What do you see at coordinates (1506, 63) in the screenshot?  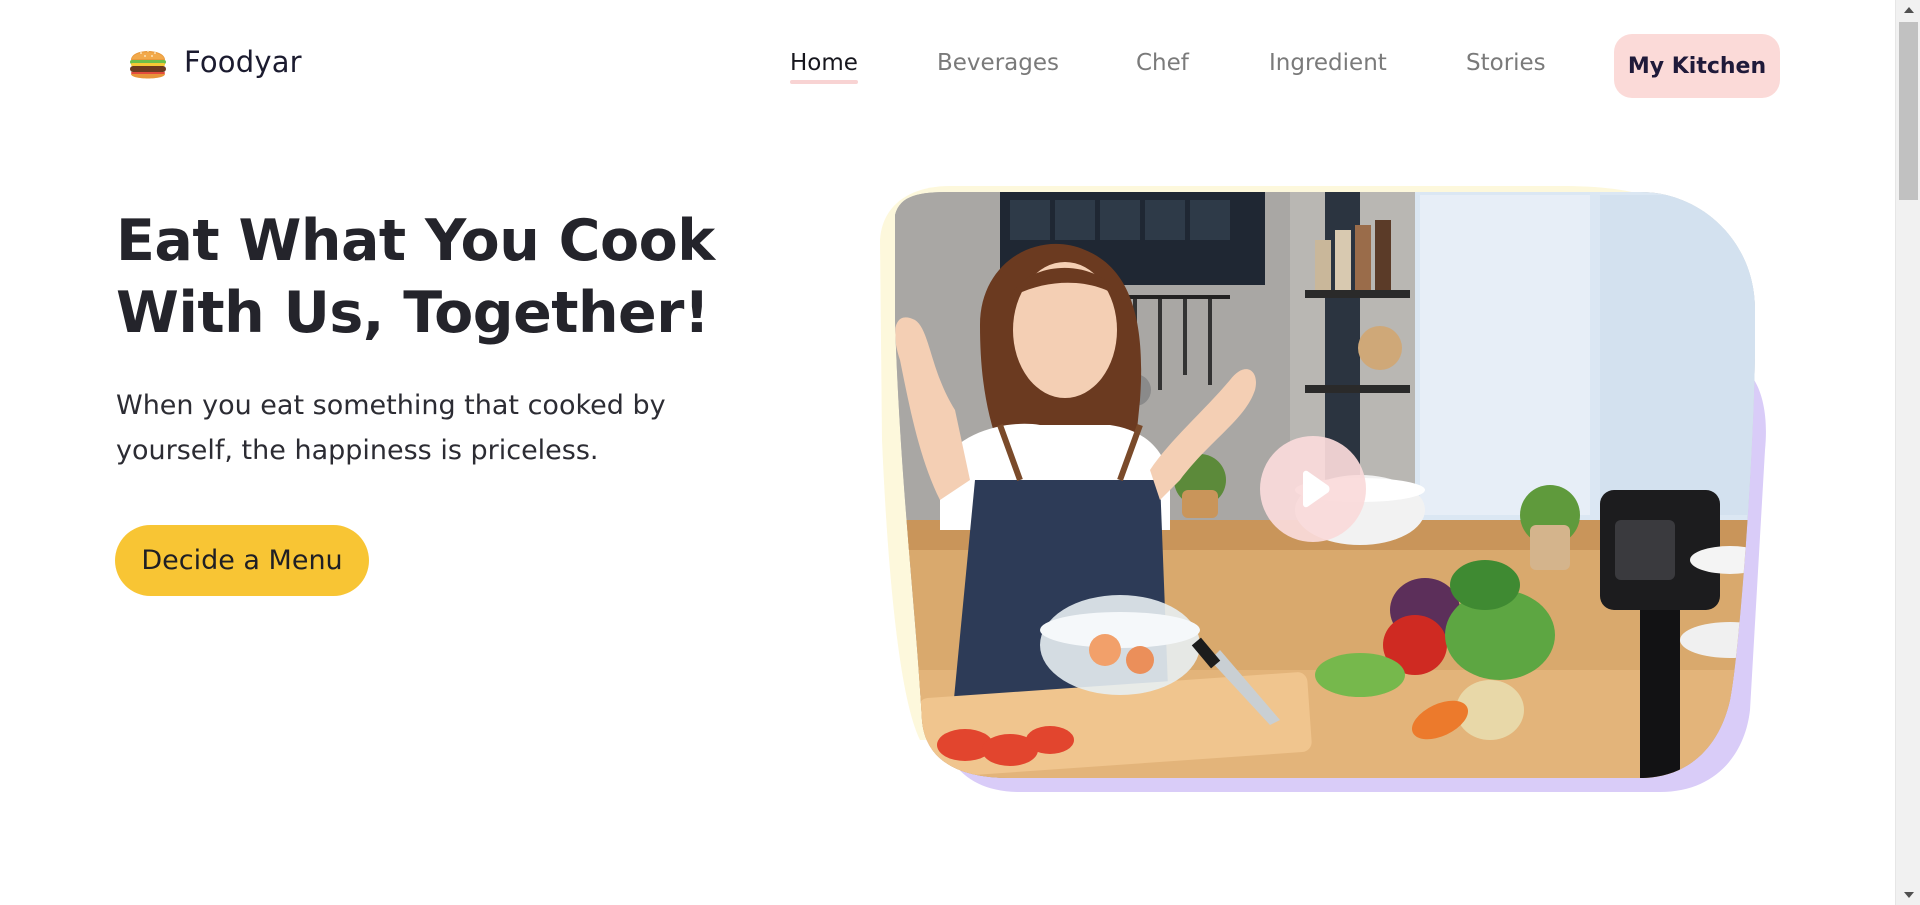 I see `nav-item-stories: Stories` at bounding box center [1506, 63].